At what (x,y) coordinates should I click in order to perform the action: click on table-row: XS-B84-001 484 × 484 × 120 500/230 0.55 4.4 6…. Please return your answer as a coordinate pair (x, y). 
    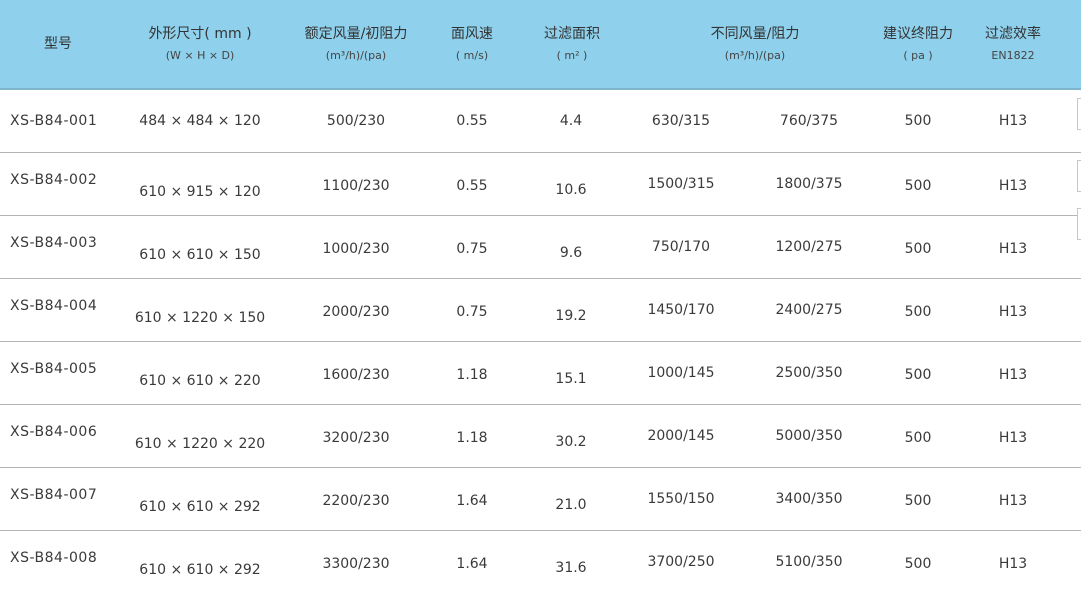
    Looking at the image, I should click on (540, 121).